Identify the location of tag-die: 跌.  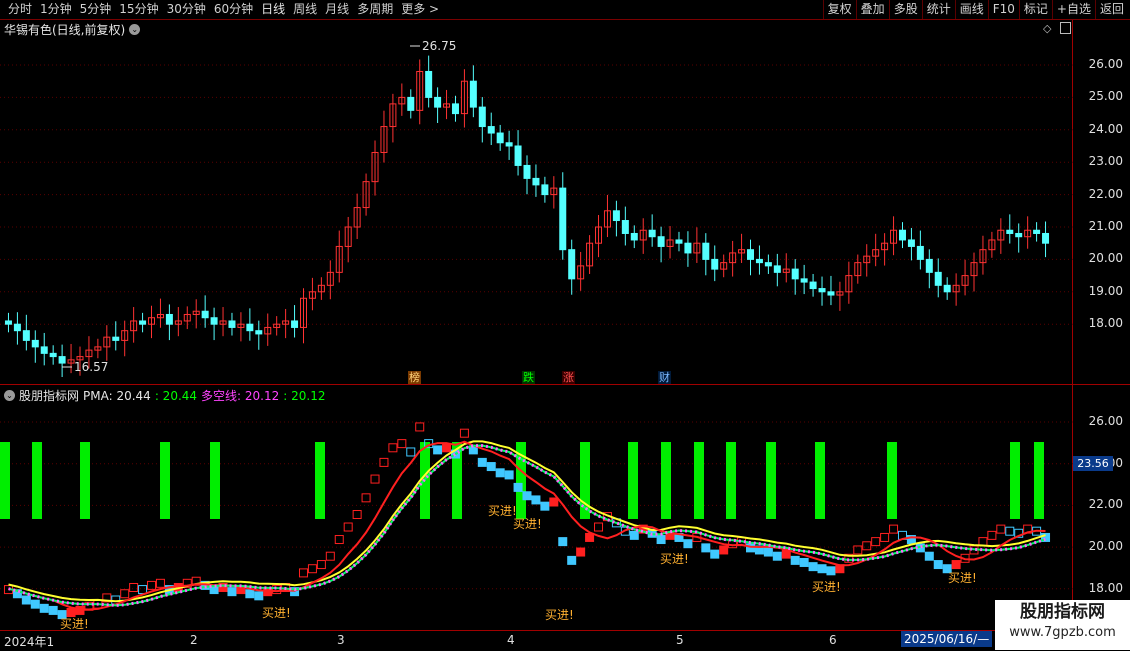
(528, 377).